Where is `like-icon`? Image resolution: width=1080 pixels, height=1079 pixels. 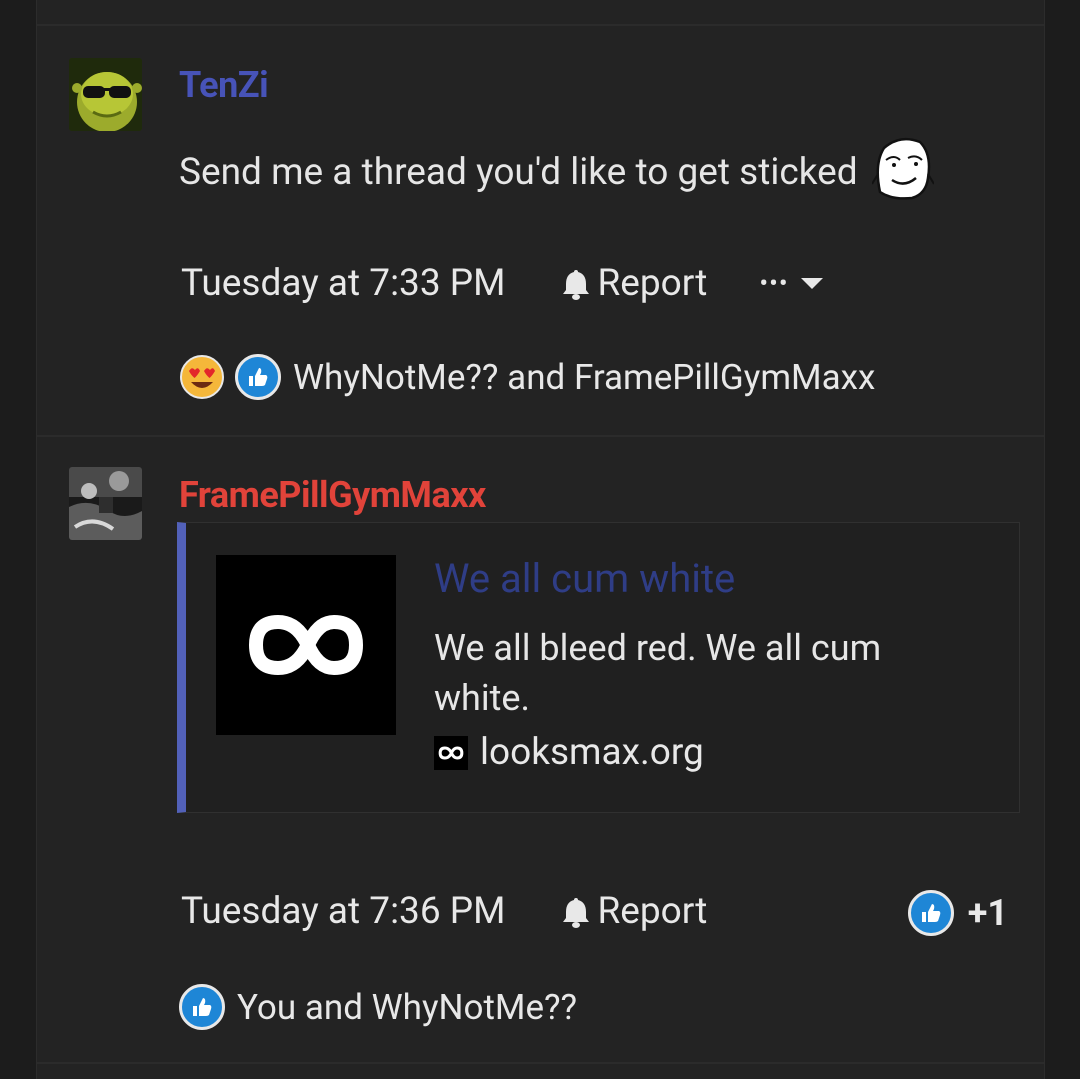 like-icon is located at coordinates (930, 913).